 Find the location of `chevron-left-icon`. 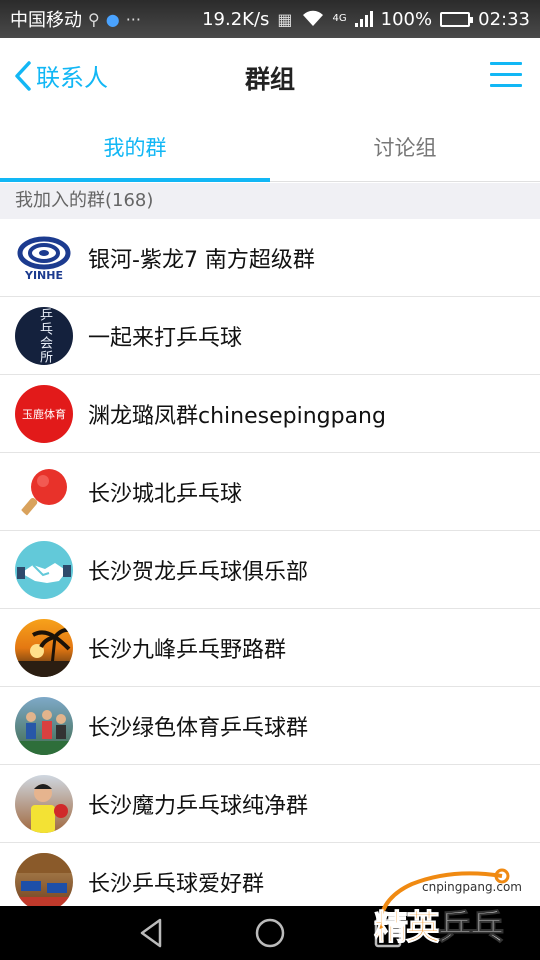

chevron-left-icon is located at coordinates (23, 75).